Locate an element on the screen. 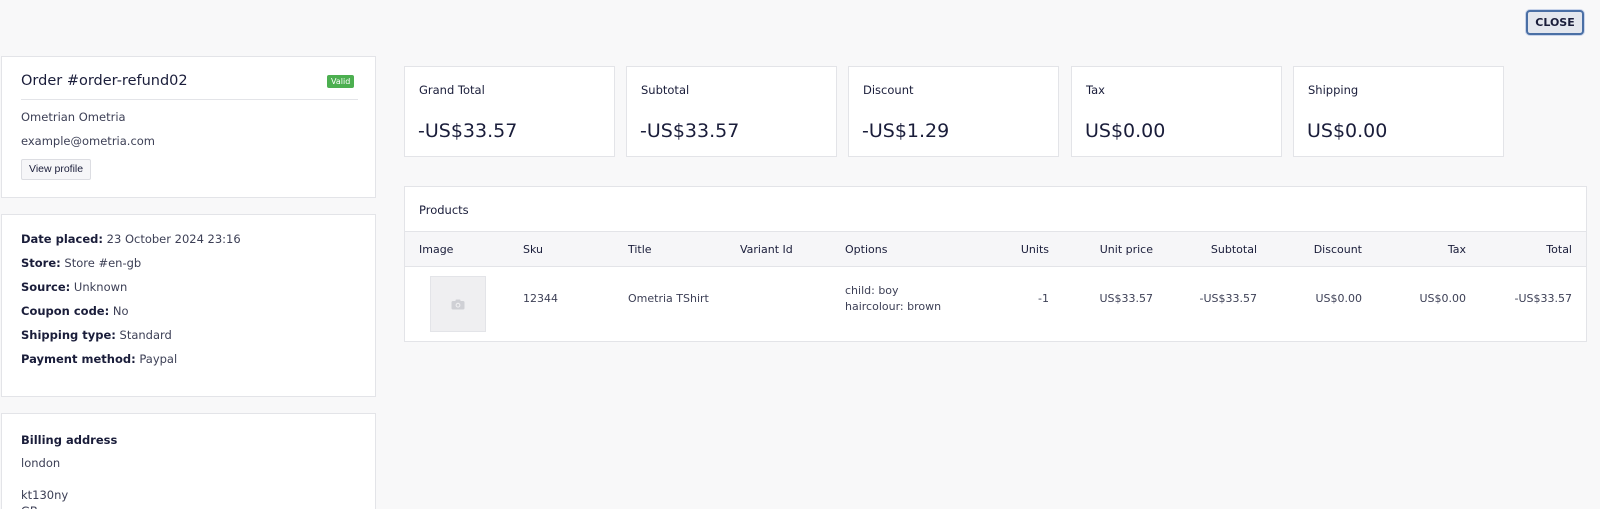 The width and height of the screenshot is (1600, 509). view-profile-button: View profile is located at coordinates (56, 169).